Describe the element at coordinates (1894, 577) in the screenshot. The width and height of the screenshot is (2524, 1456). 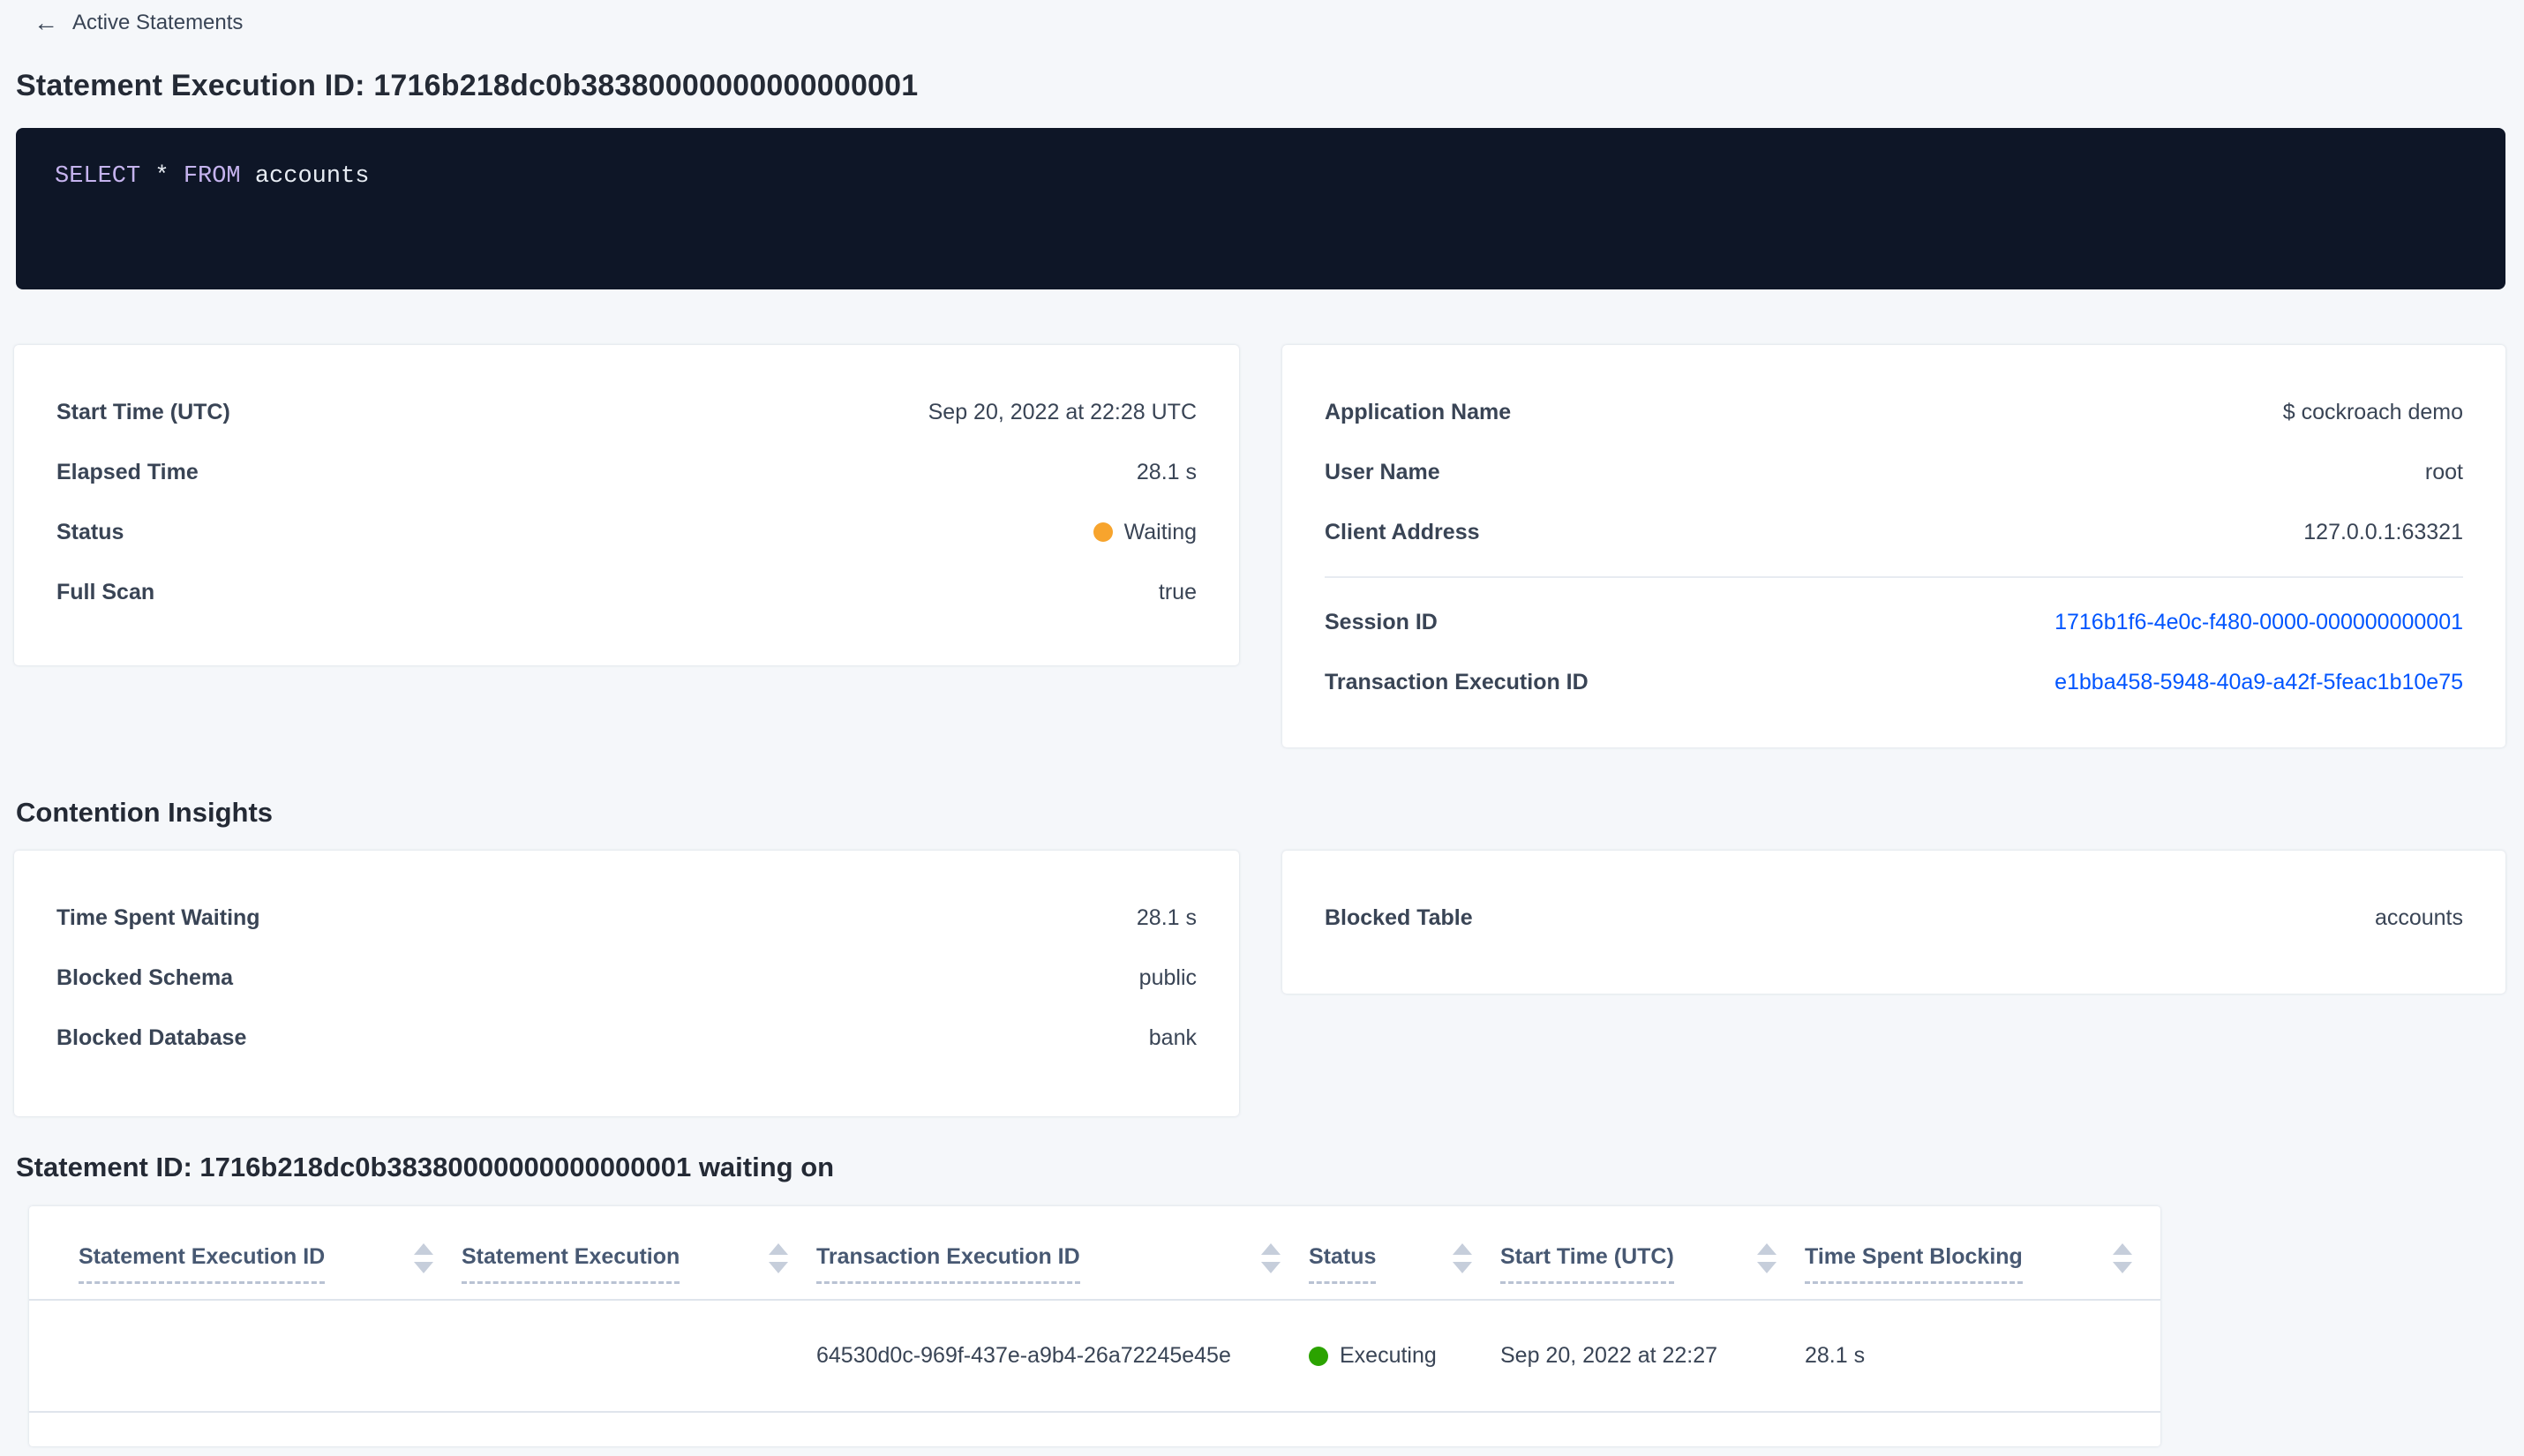
I see `session-card-divider` at that location.